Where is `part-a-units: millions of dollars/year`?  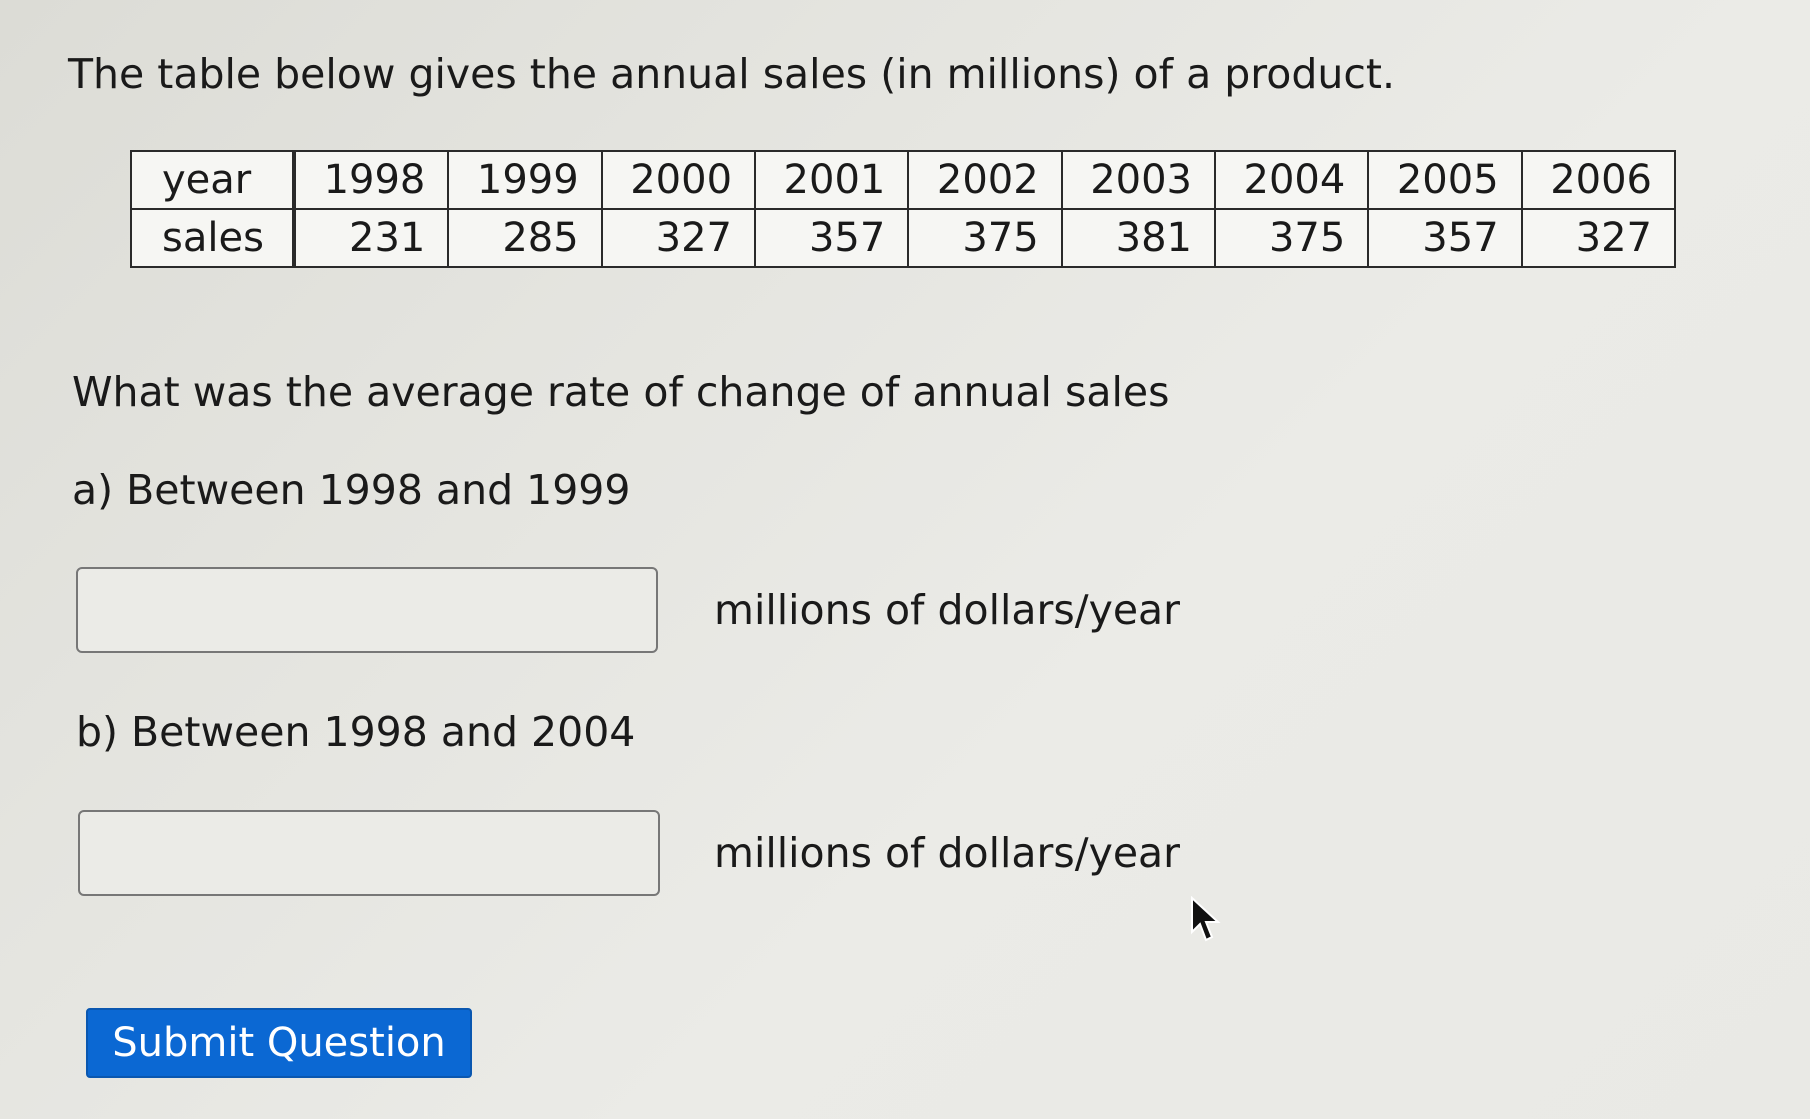
part-a-units: millions of dollars/year is located at coordinates (947, 610).